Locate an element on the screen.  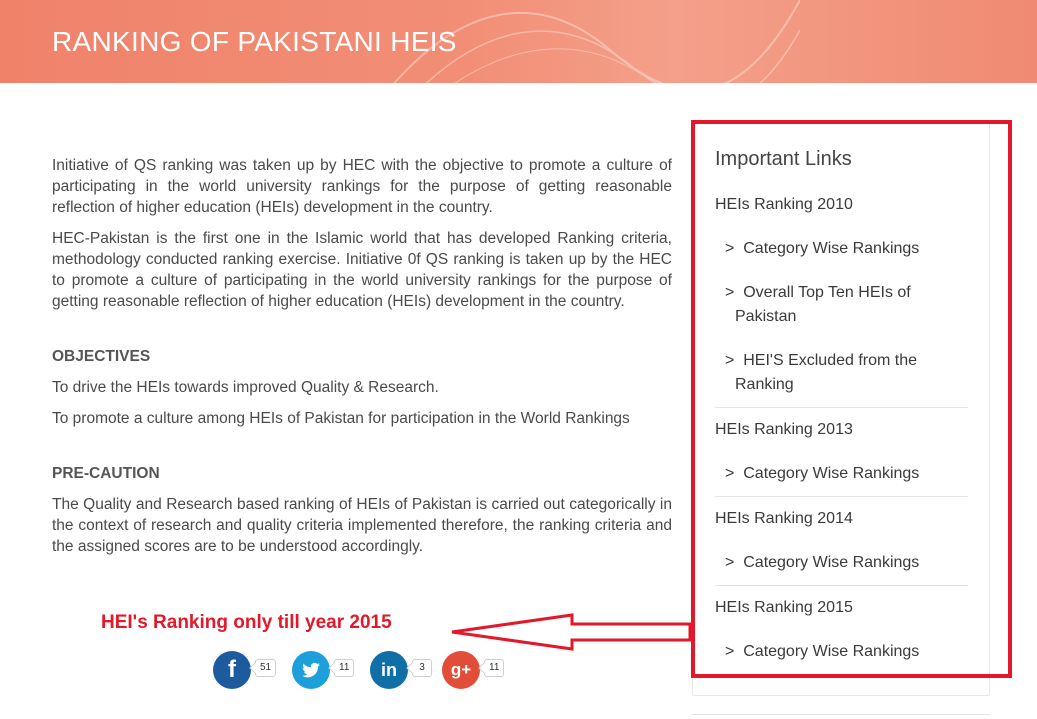
page-banner: RANKING OF PAKISTANI HEIS is located at coordinates (518, 41).